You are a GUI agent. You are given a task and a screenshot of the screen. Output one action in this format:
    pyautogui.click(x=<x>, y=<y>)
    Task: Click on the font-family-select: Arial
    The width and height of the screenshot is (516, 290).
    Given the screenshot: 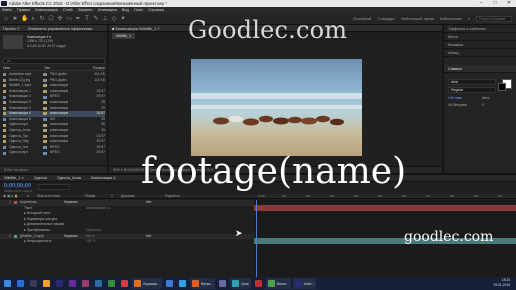 What is the action you would take?
    pyautogui.click(x=472, y=82)
    